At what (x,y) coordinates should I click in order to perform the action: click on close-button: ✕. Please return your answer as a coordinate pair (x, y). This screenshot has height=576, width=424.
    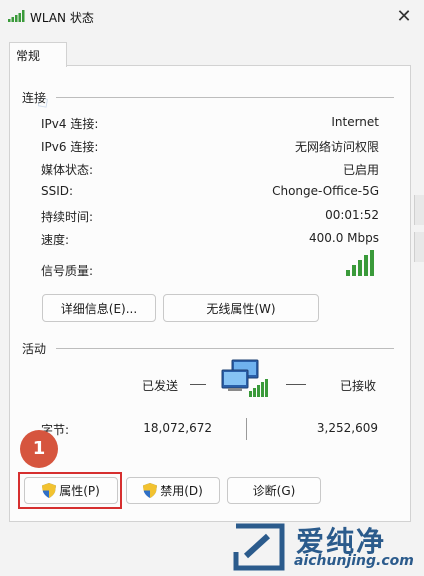
    Looking at the image, I should click on (404, 17).